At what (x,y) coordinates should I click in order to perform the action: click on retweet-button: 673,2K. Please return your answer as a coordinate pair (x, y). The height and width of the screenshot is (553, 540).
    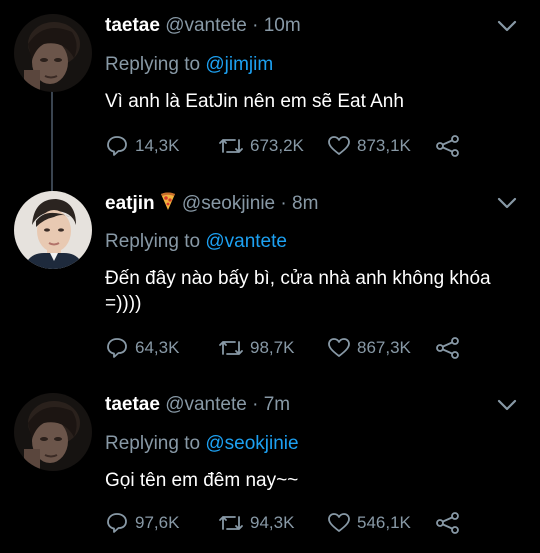
    Looking at the image, I should click on (261, 146).